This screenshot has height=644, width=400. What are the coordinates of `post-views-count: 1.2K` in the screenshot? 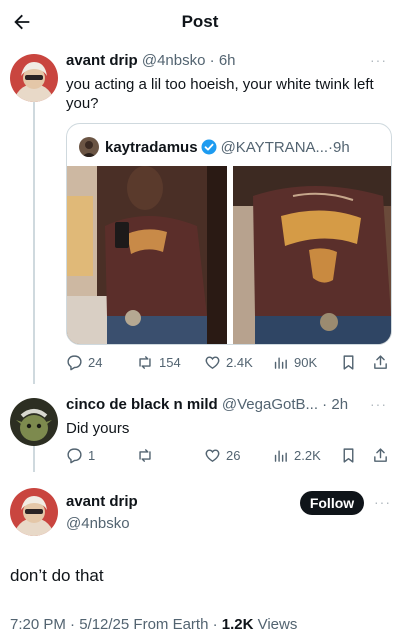 It's located at (237, 624).